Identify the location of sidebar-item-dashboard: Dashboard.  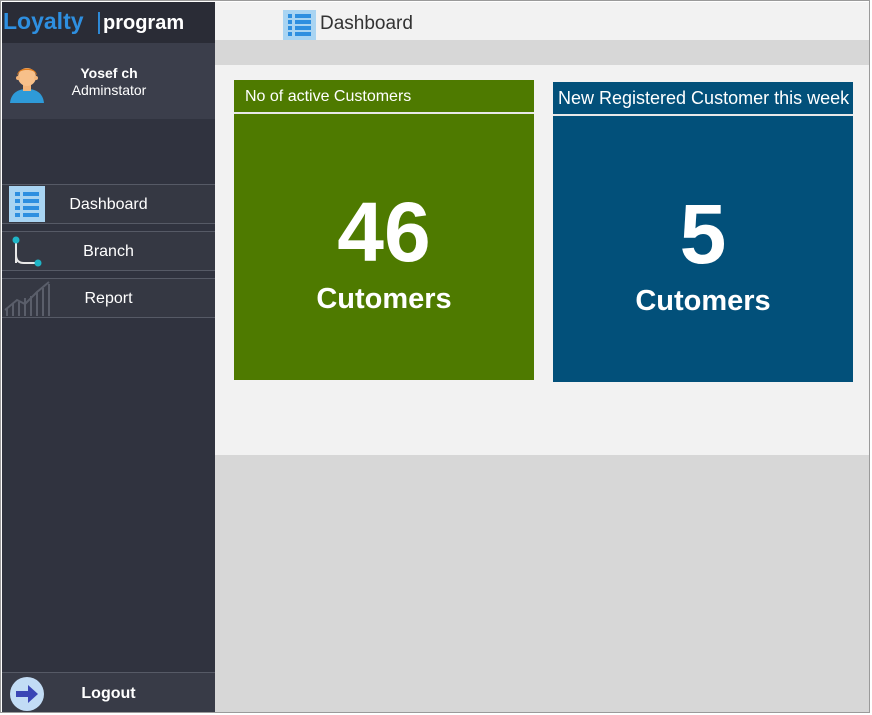
(108, 204).